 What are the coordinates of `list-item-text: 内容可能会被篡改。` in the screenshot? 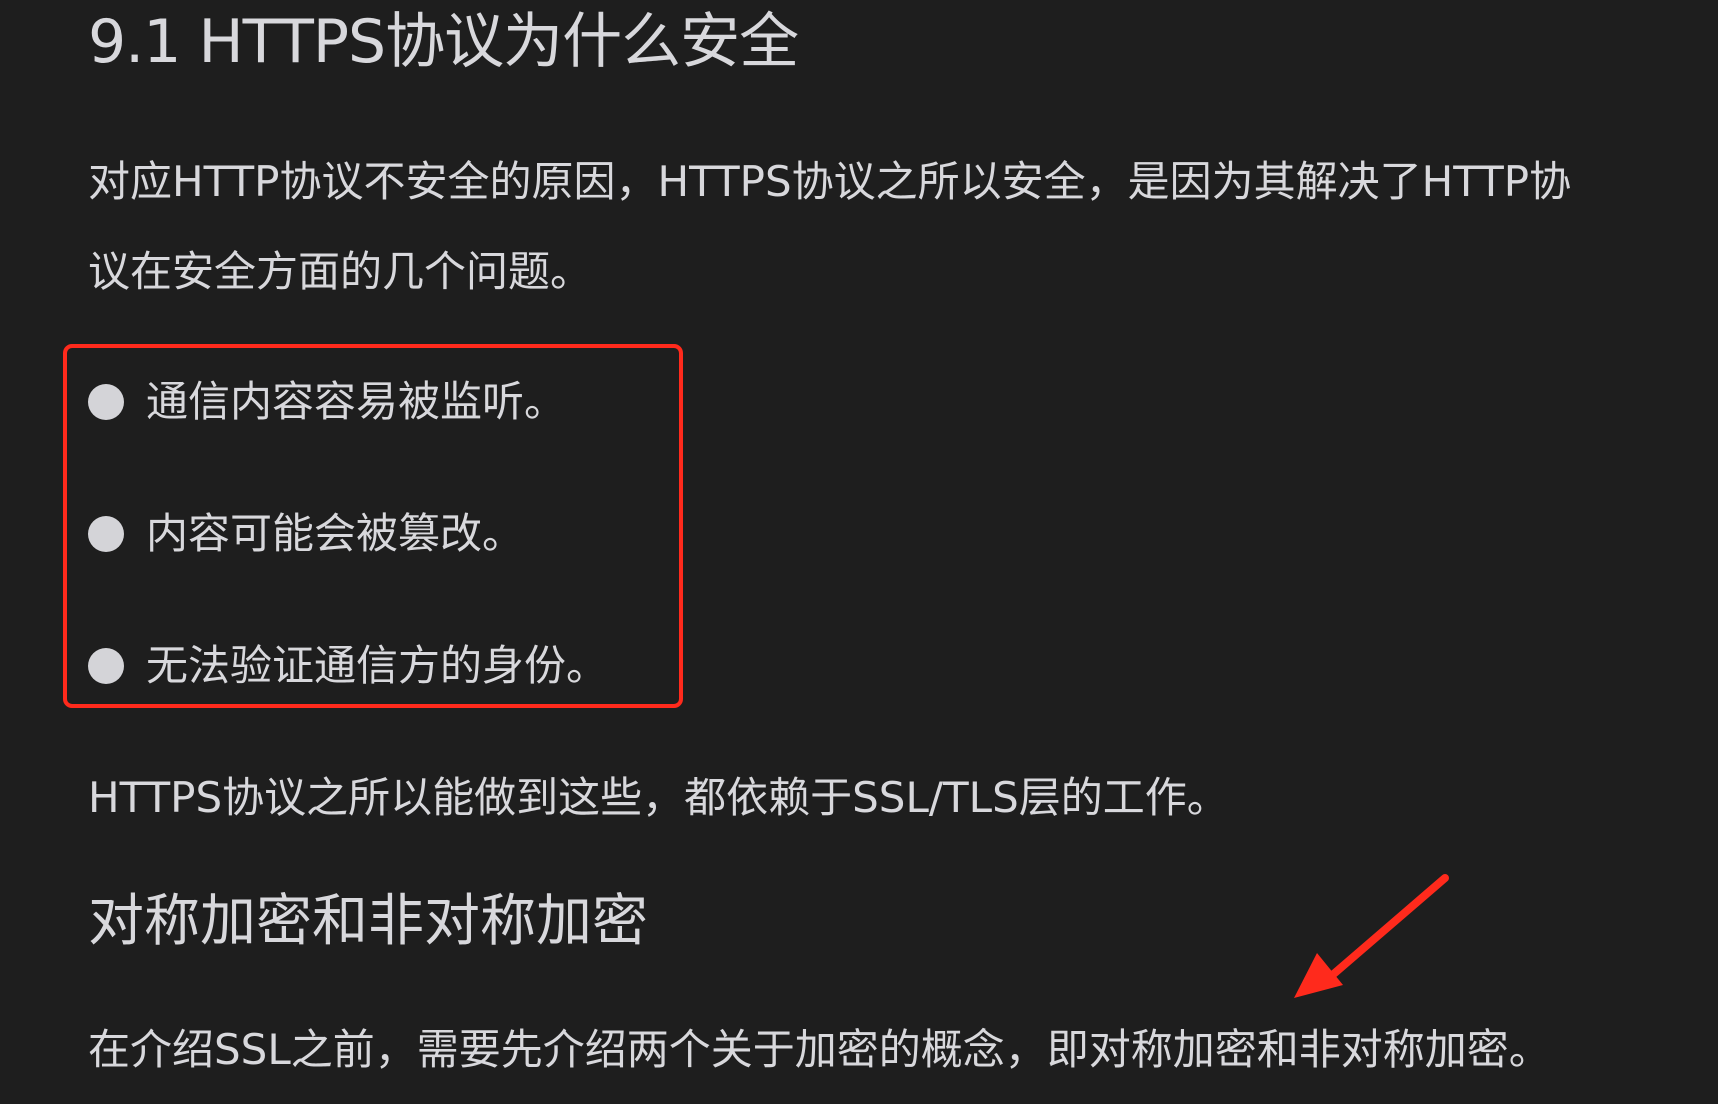 It's located at (335, 533).